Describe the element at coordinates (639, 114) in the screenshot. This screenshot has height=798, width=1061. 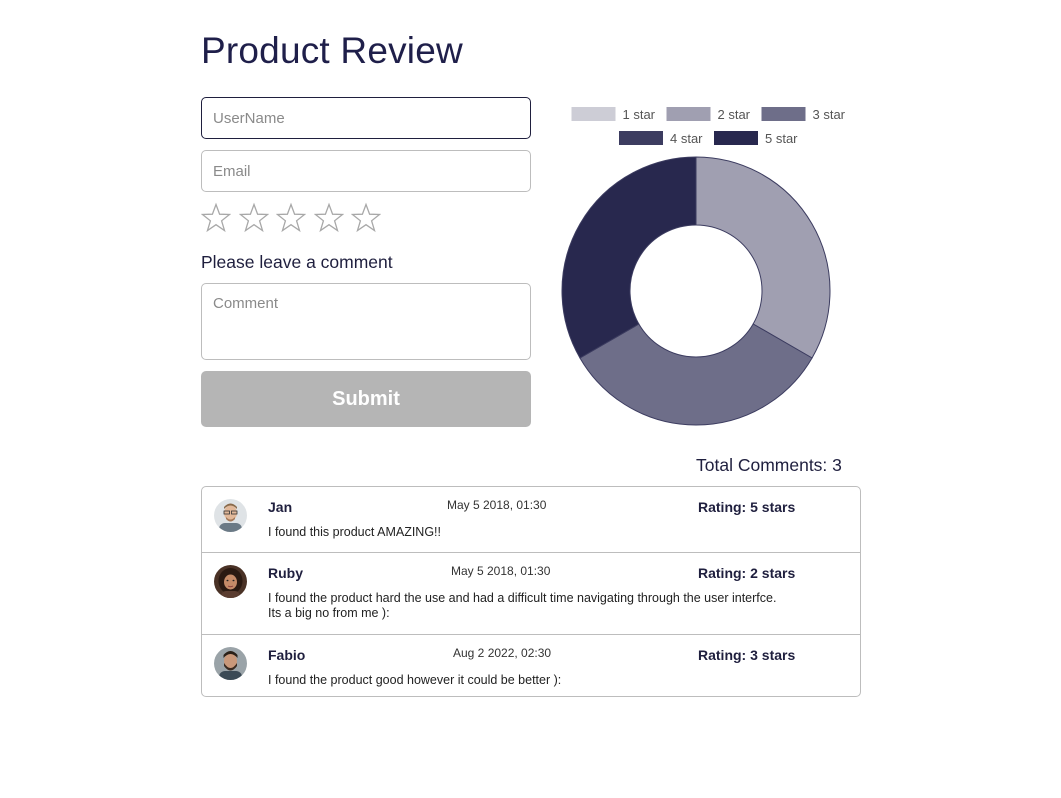
I see `legend-label: 1 star` at that location.